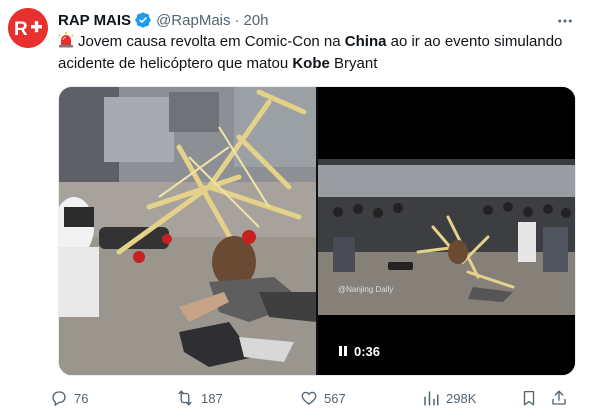 The width and height of the screenshot is (589, 419). I want to click on repost-count: 187, so click(212, 398).